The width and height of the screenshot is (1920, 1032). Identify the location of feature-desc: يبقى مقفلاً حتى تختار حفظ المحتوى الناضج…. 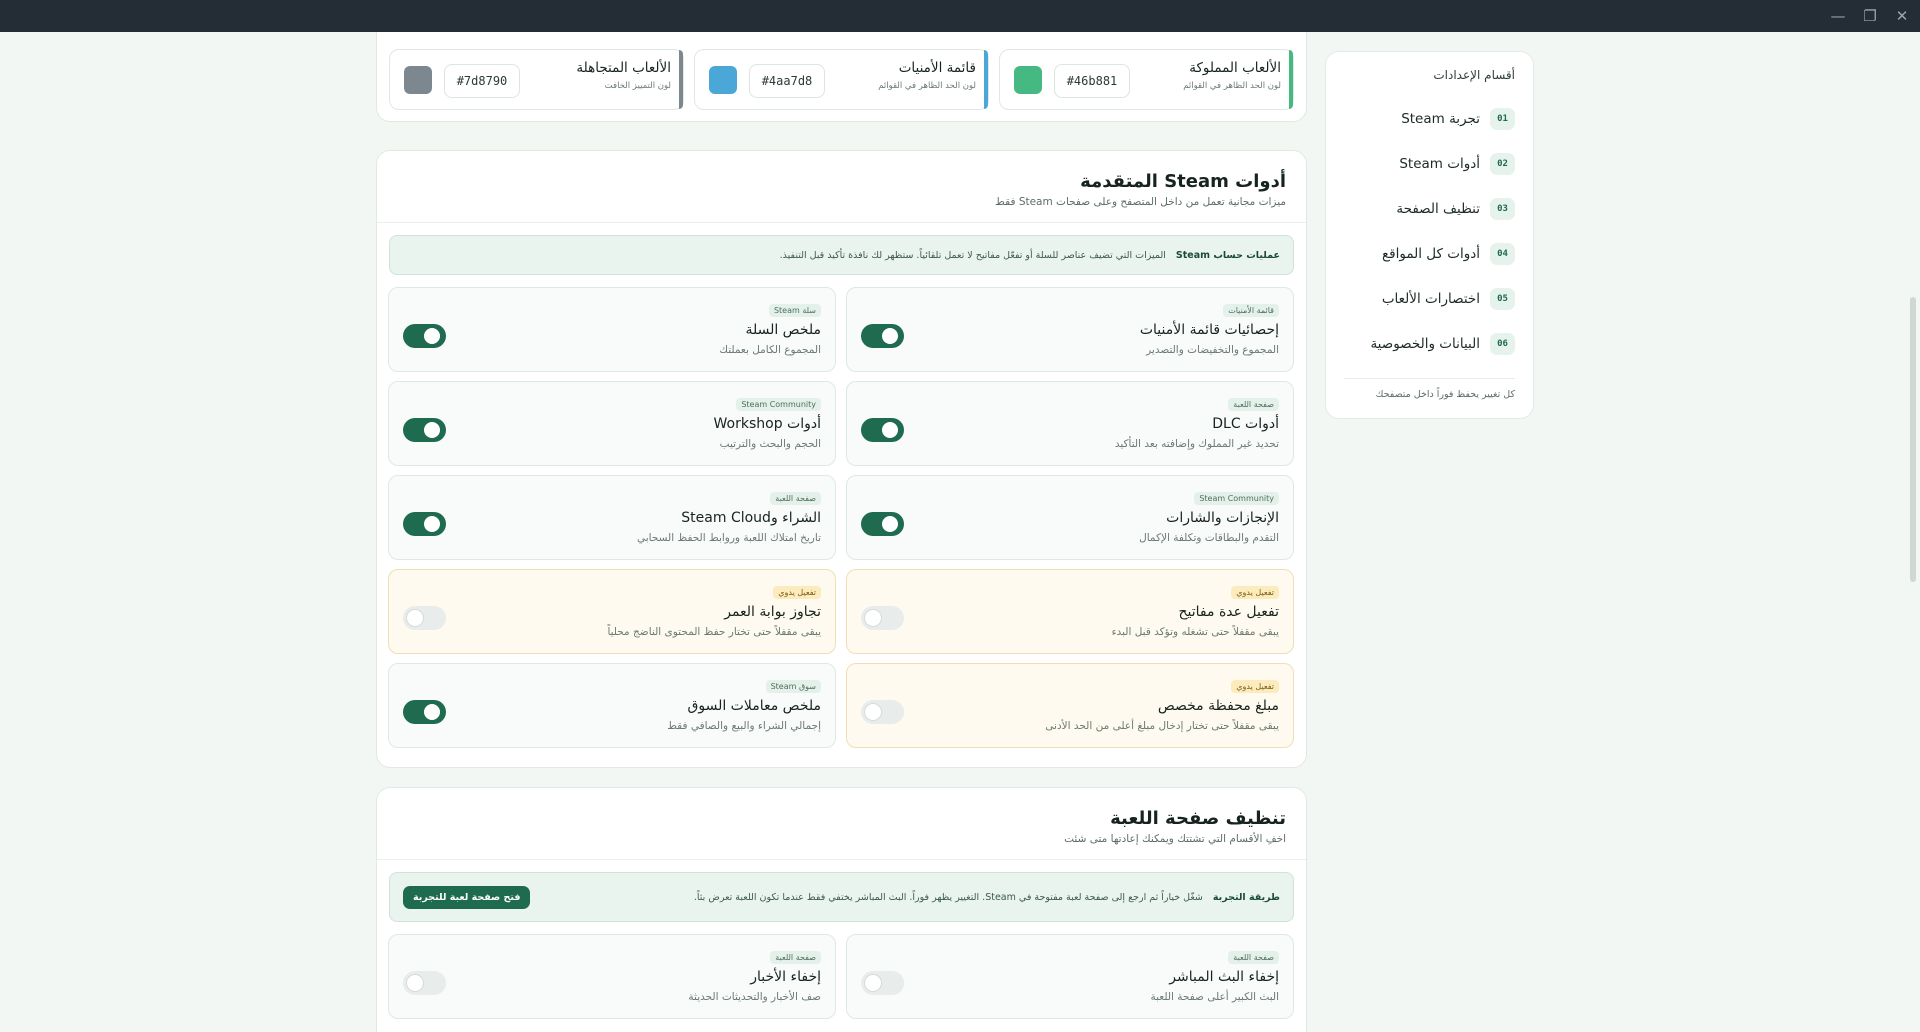
(714, 632).